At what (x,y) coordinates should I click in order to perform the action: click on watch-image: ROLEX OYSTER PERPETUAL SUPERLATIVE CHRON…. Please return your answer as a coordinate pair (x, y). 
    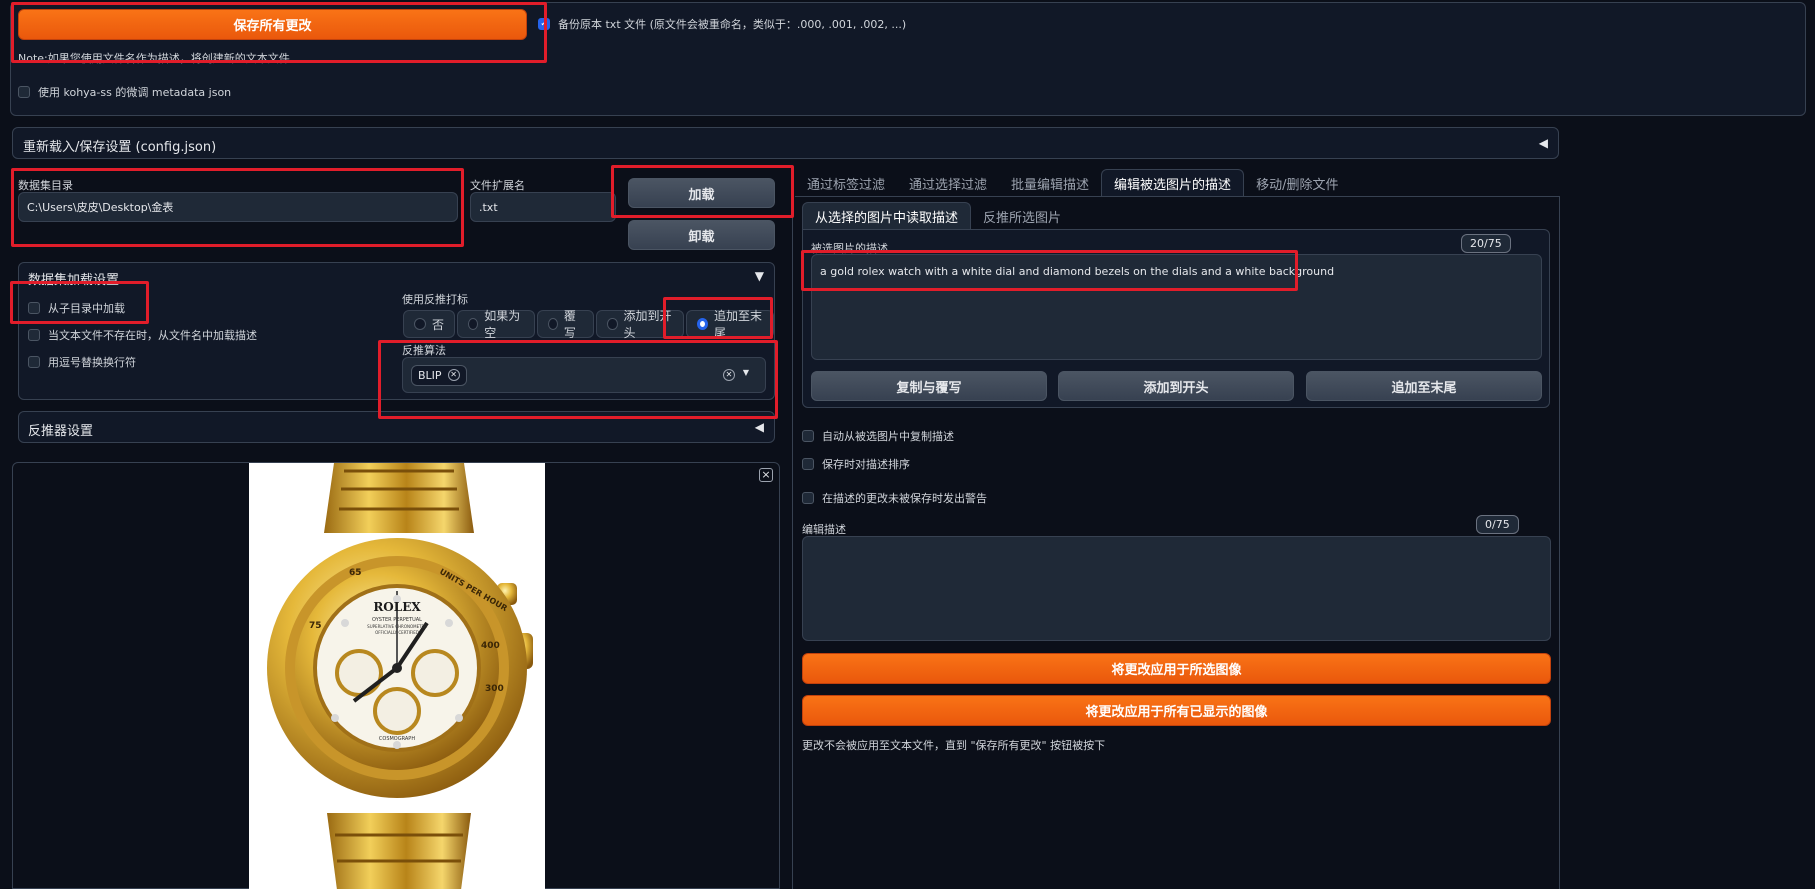
    Looking at the image, I should click on (400, 676).